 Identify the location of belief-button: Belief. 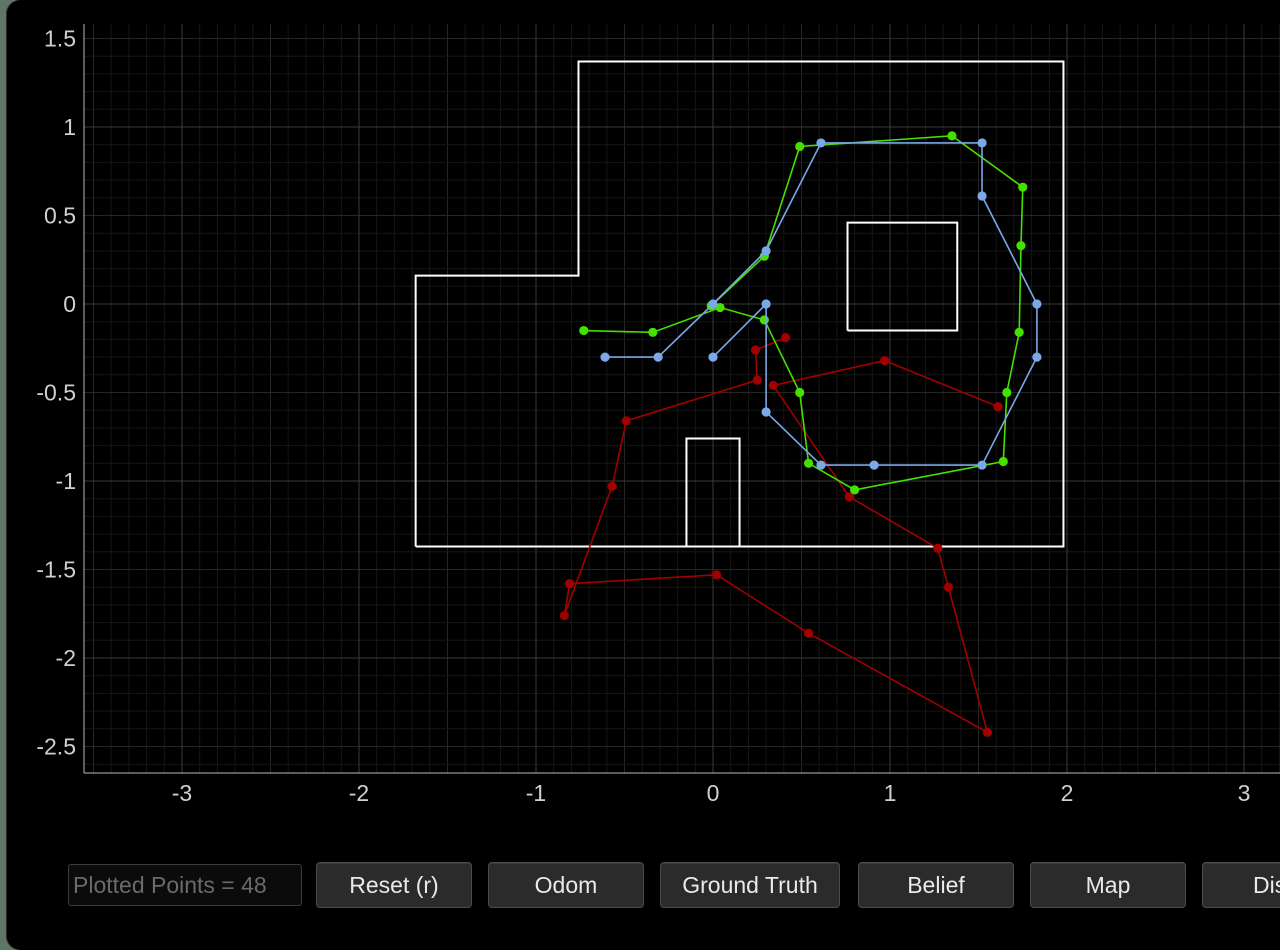
(936, 885).